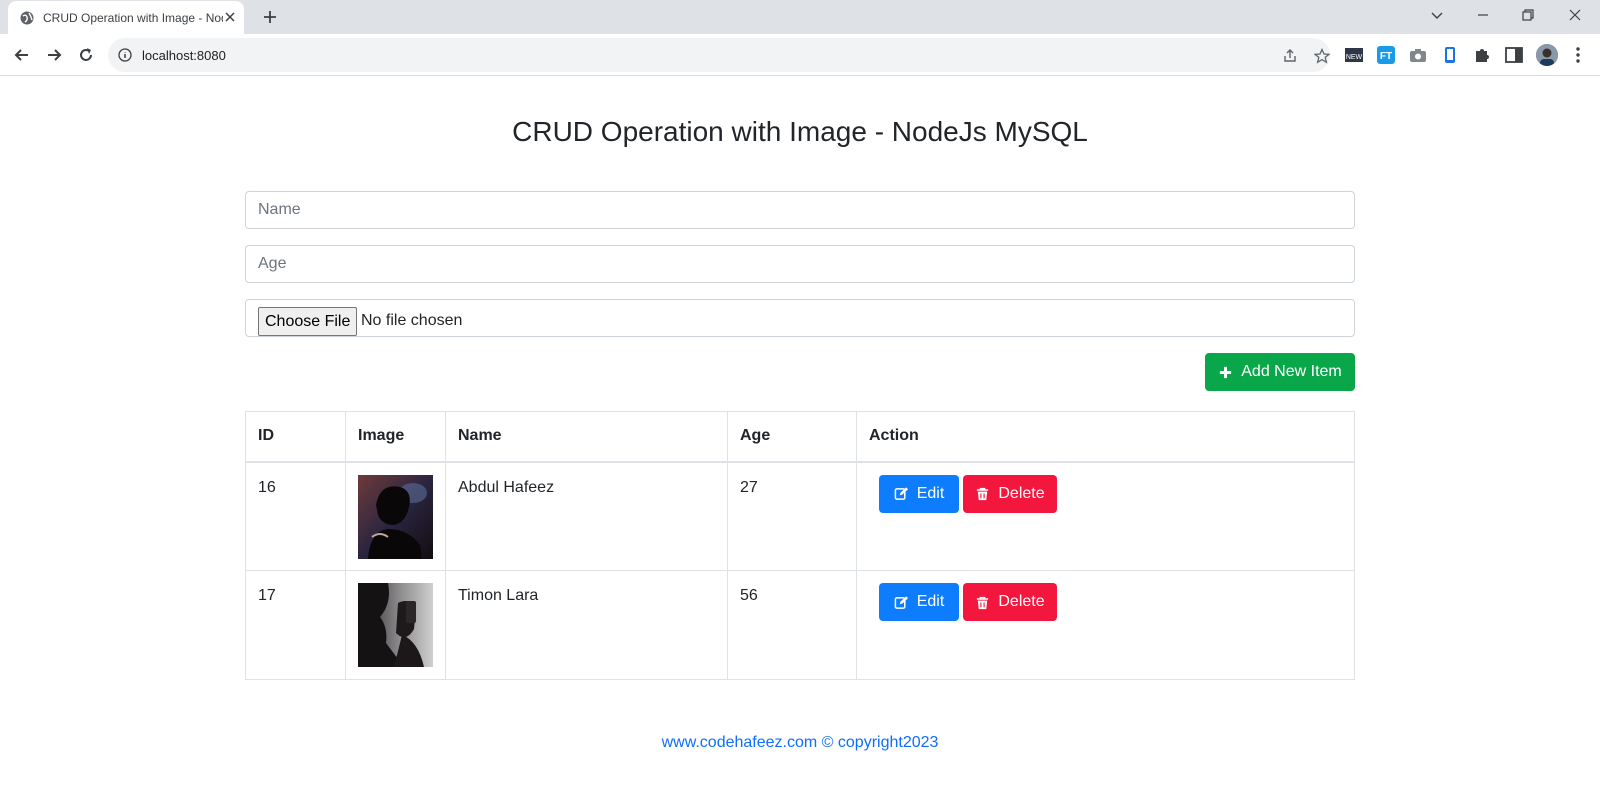 This screenshot has height=794, width=1600. What do you see at coordinates (270, 17) in the screenshot?
I see `new-tab-icon` at bounding box center [270, 17].